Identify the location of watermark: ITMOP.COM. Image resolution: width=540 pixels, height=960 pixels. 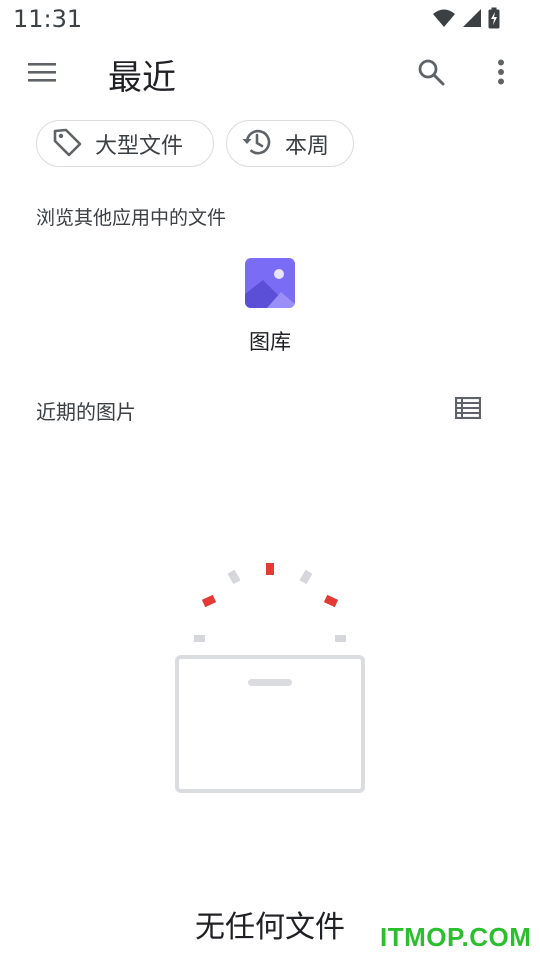
(456, 937).